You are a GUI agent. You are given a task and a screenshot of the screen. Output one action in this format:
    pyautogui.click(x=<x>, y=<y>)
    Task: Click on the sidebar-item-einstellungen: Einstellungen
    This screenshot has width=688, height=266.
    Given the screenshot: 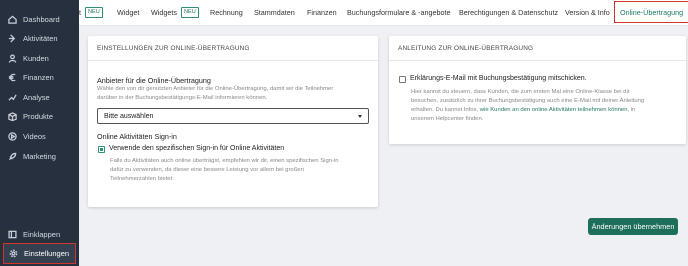 What is the action you would take?
    pyautogui.click(x=39, y=253)
    